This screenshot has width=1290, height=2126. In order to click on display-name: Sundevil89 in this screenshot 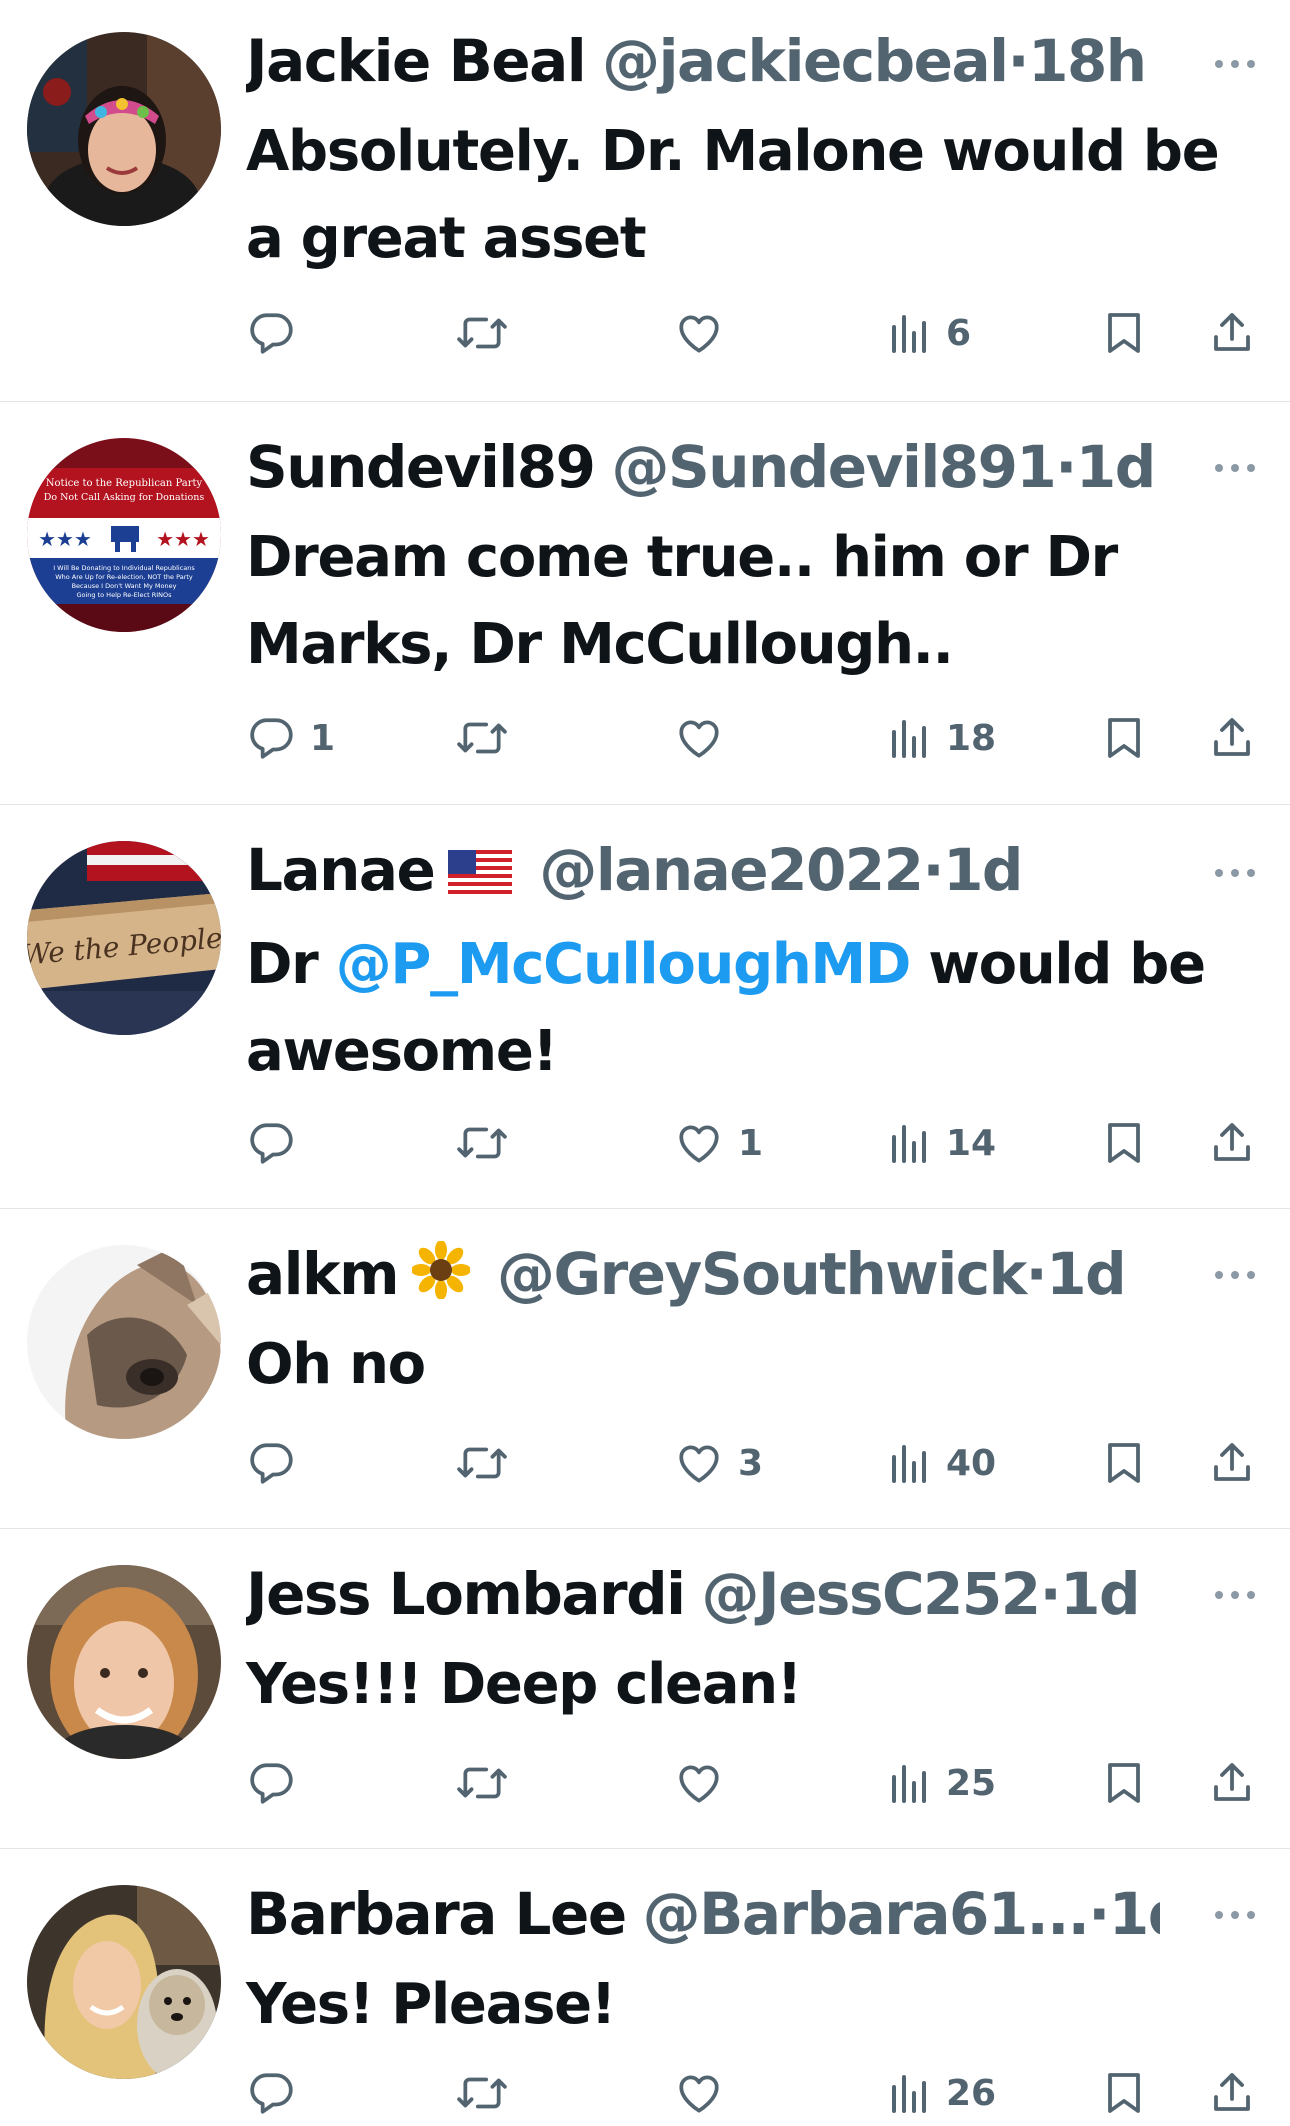, I will do `click(421, 467)`.